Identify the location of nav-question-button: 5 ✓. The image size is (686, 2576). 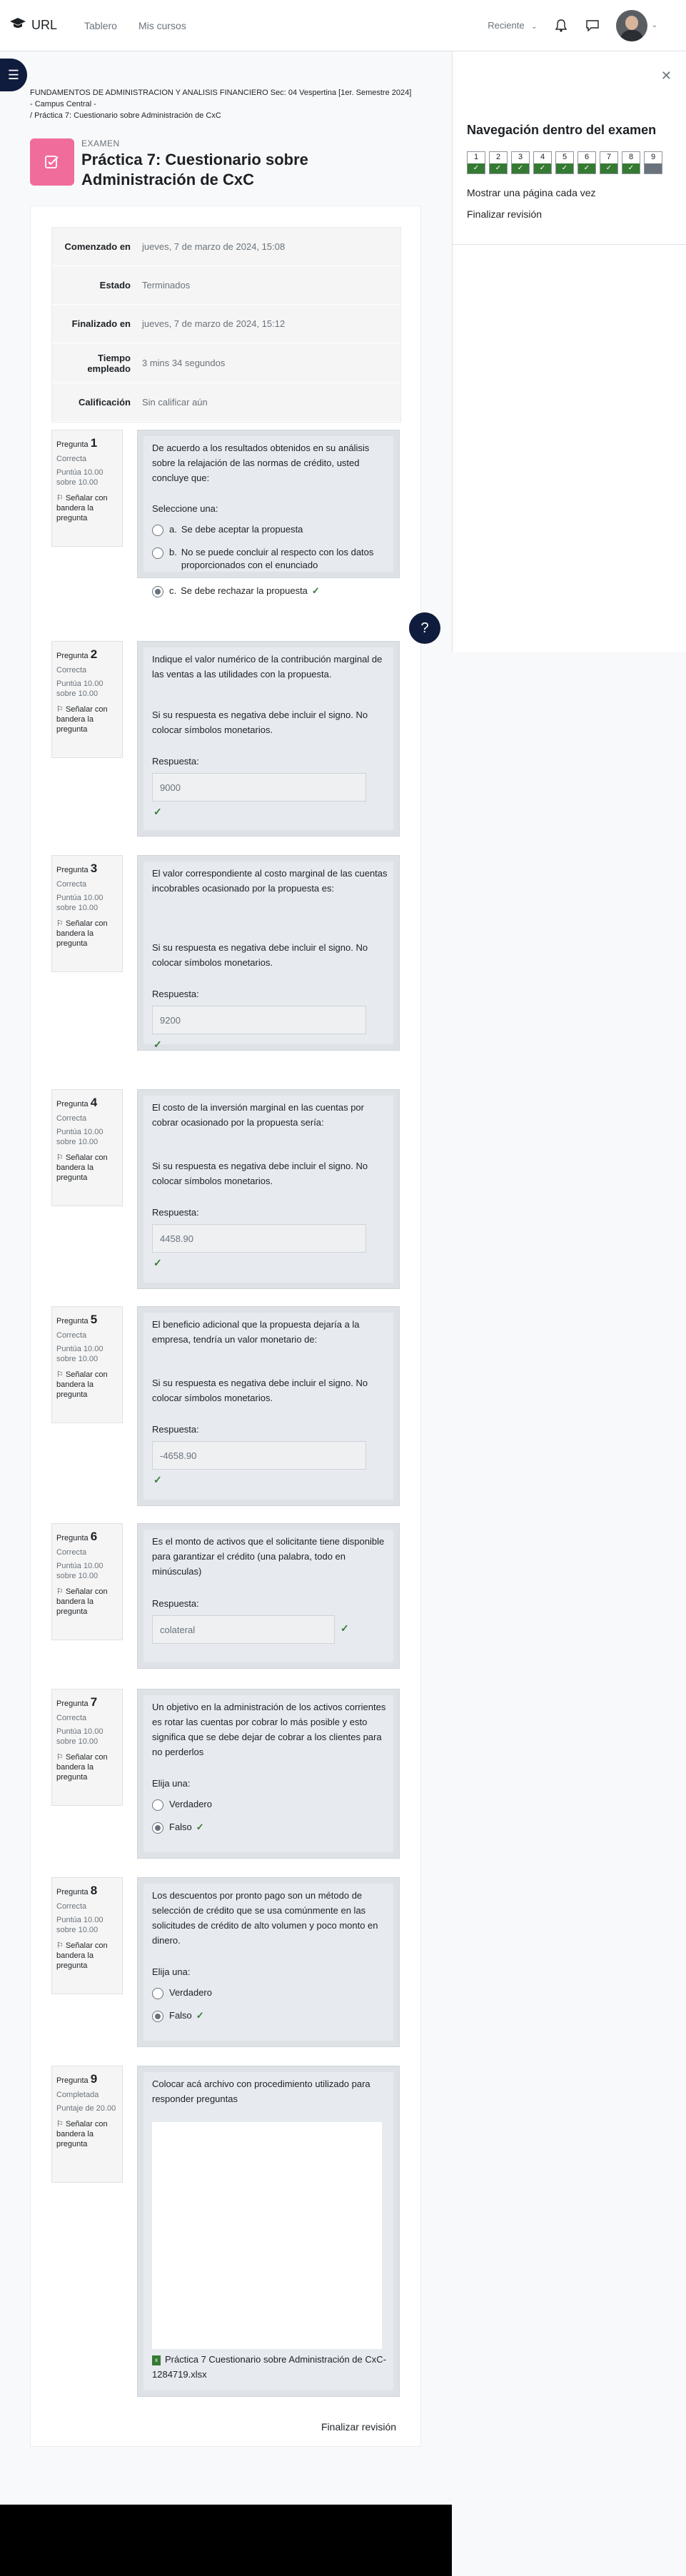
(564, 162).